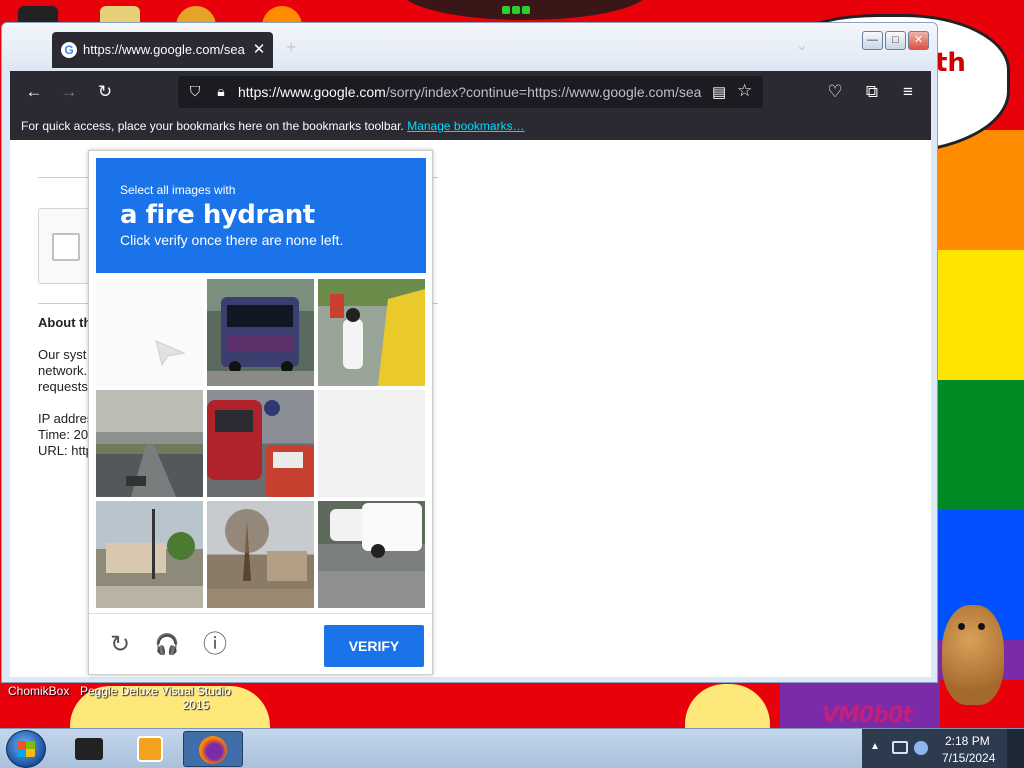  I want to click on desktop-icon-label-chomikbox: ChomikBox, so click(38, 691).